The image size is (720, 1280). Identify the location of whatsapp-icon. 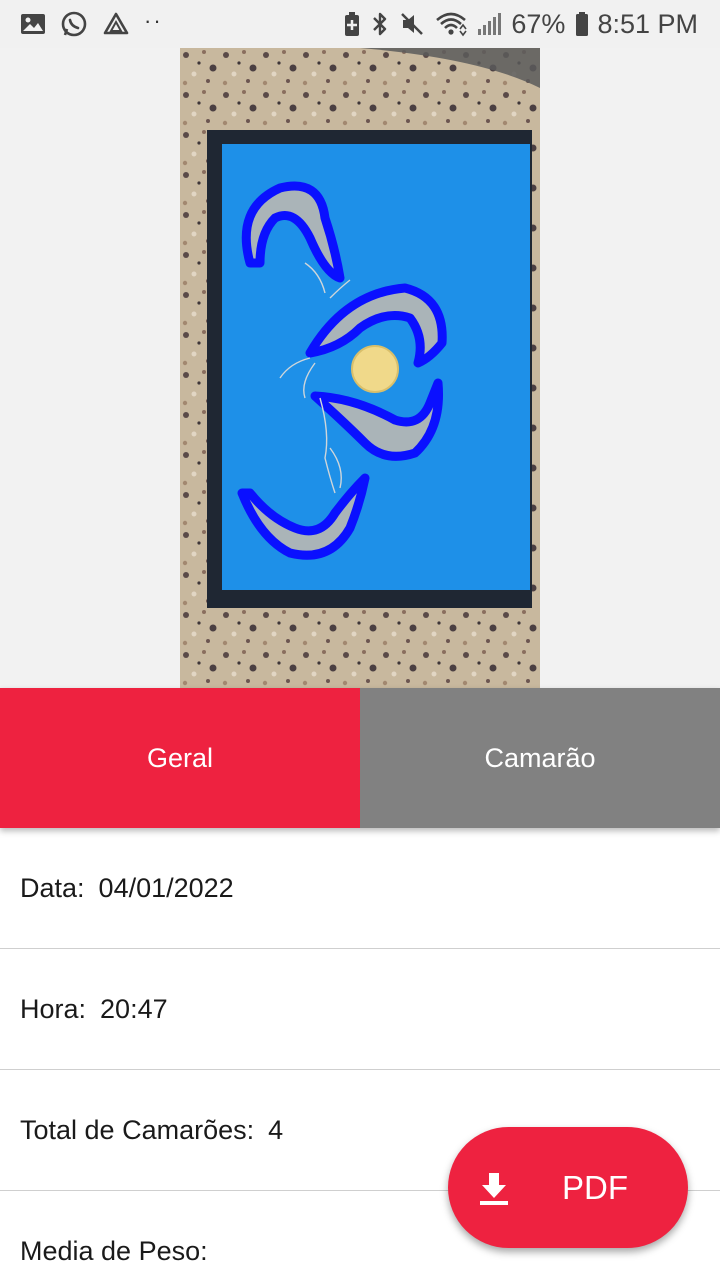
(74, 24).